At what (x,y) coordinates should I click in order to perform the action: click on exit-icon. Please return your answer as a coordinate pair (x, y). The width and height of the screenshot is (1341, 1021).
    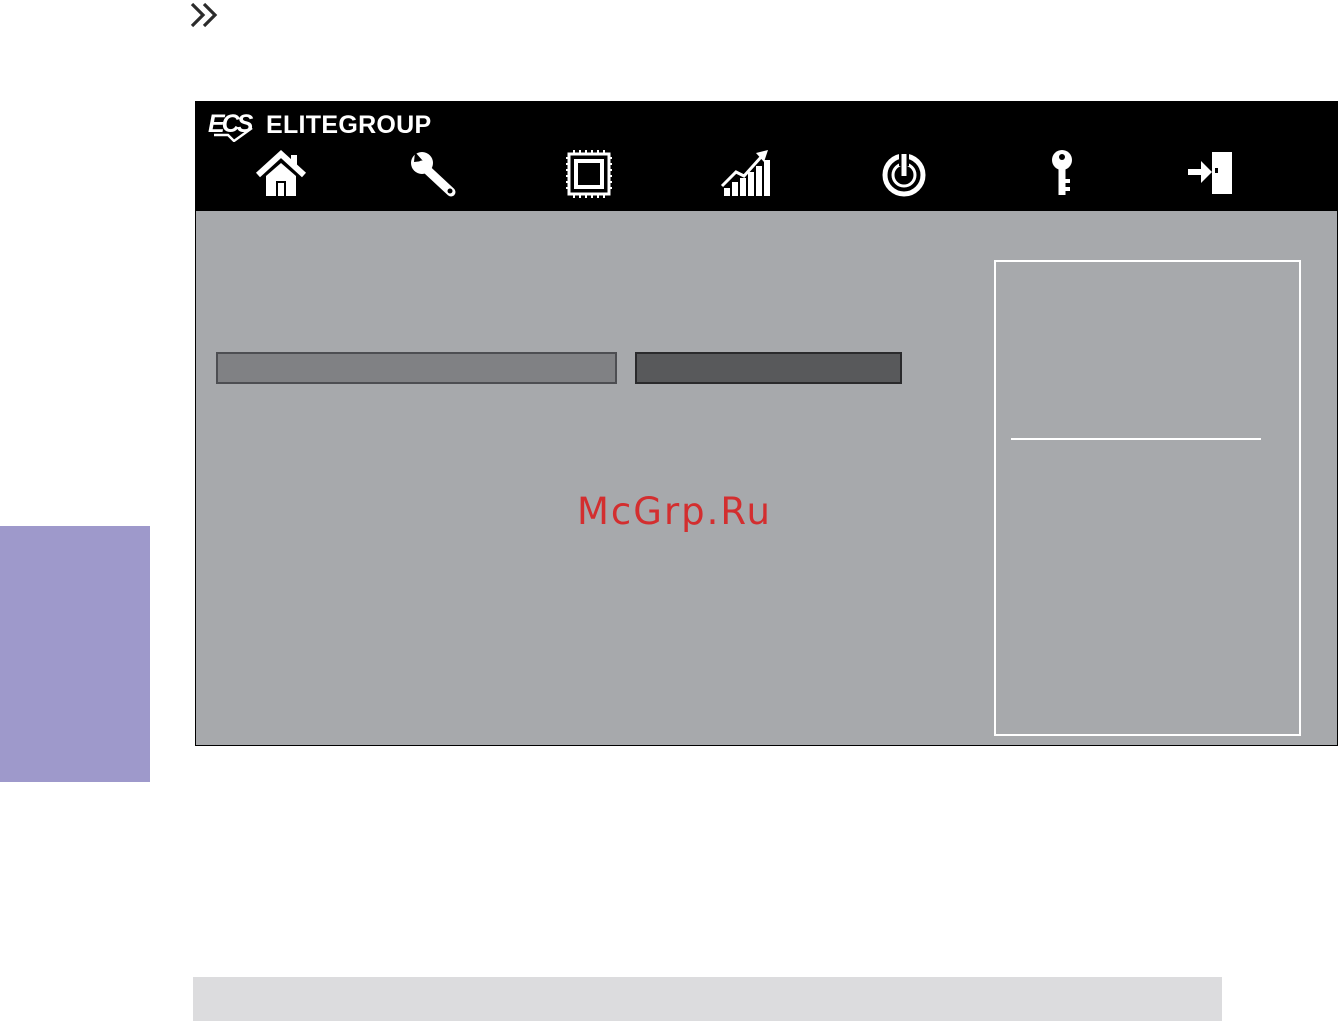
    Looking at the image, I should click on (1210, 173).